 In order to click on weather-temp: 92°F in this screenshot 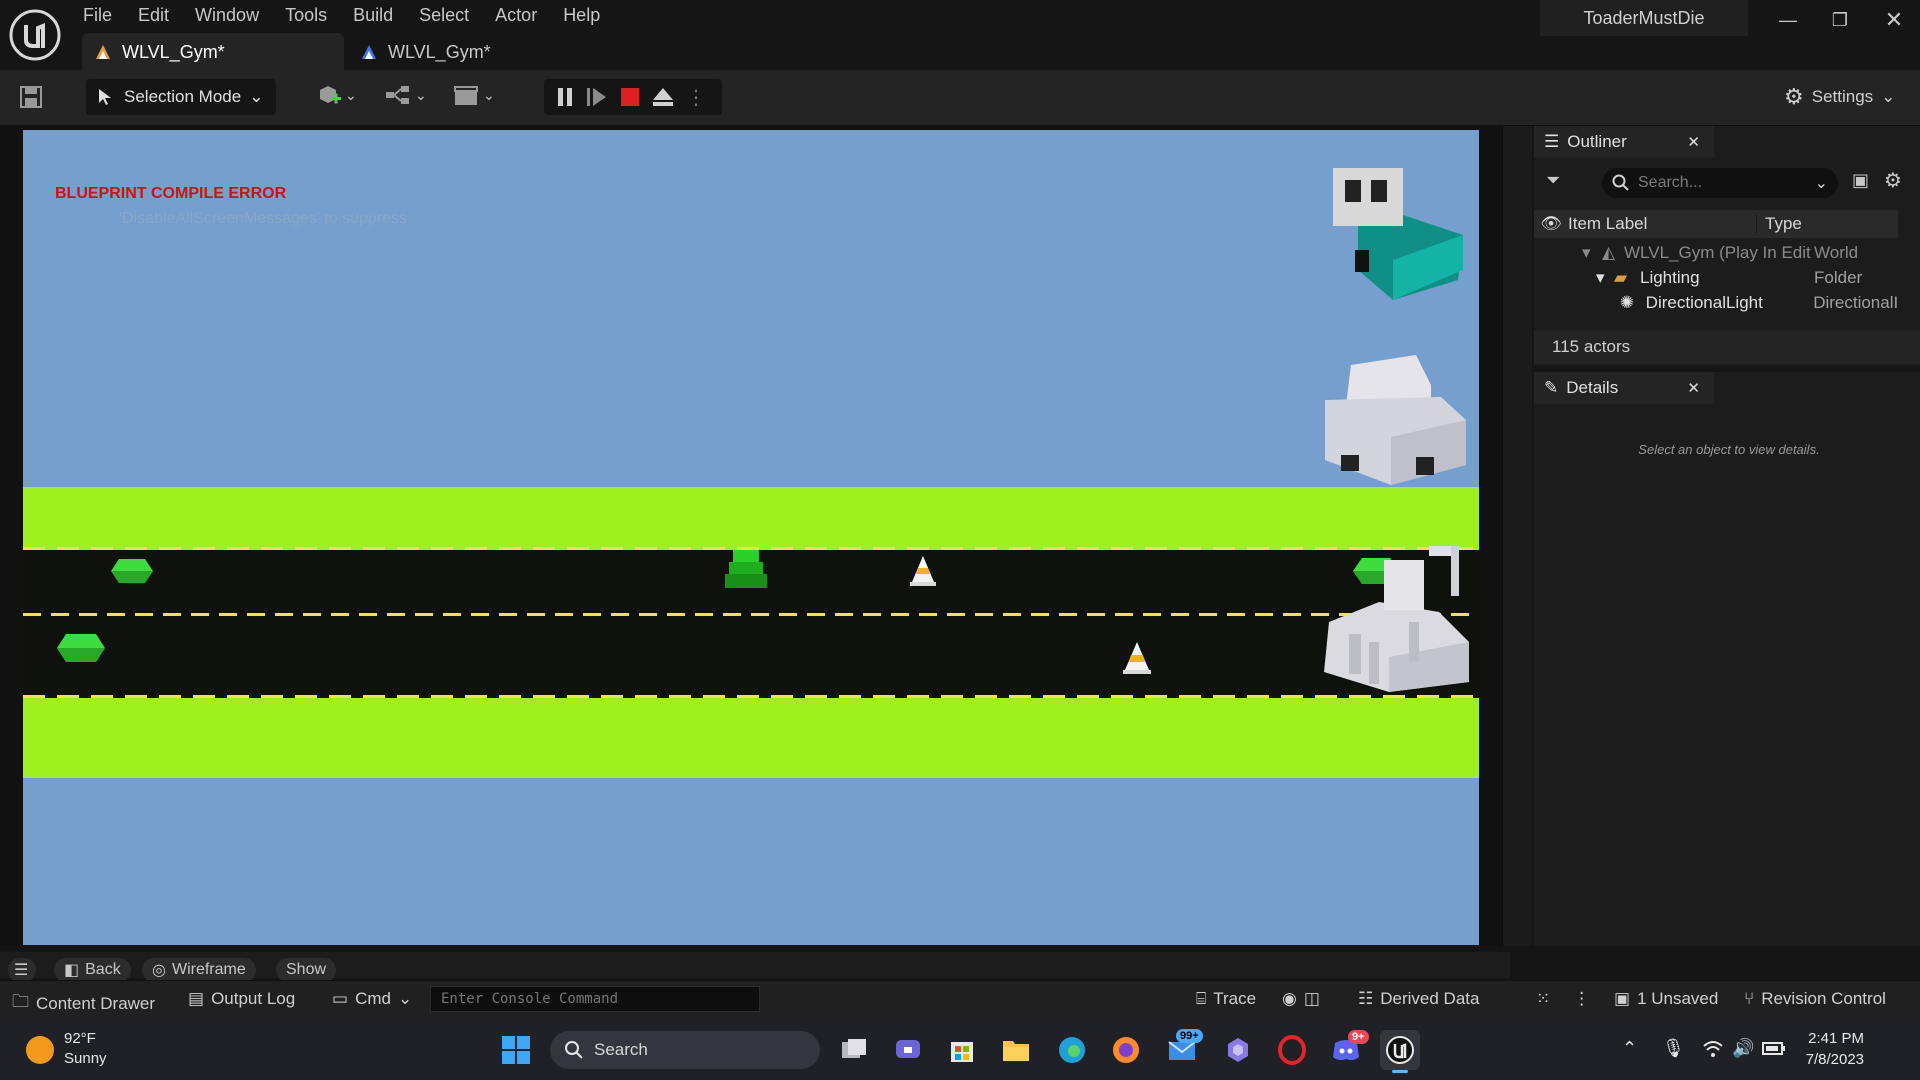, I will do `click(80, 1038)`.